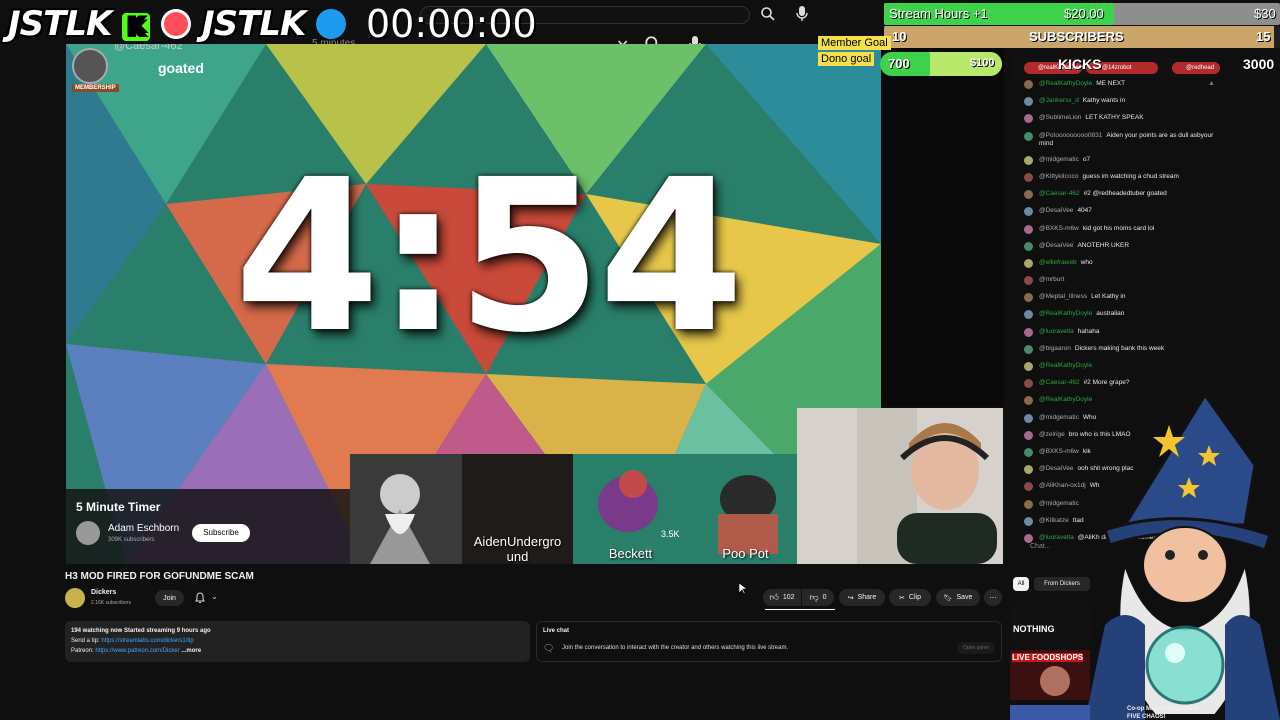 This screenshot has width=1280, height=720. I want to click on chat-author: @zelrige, so click(1052, 434).